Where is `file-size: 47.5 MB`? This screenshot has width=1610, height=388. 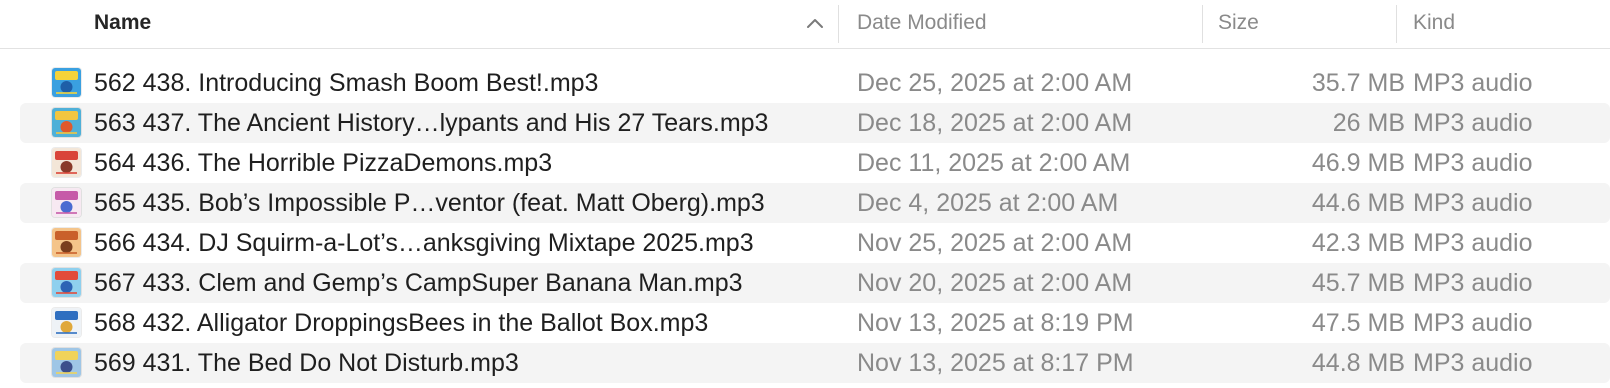
file-size: 47.5 MB is located at coordinates (1358, 323).